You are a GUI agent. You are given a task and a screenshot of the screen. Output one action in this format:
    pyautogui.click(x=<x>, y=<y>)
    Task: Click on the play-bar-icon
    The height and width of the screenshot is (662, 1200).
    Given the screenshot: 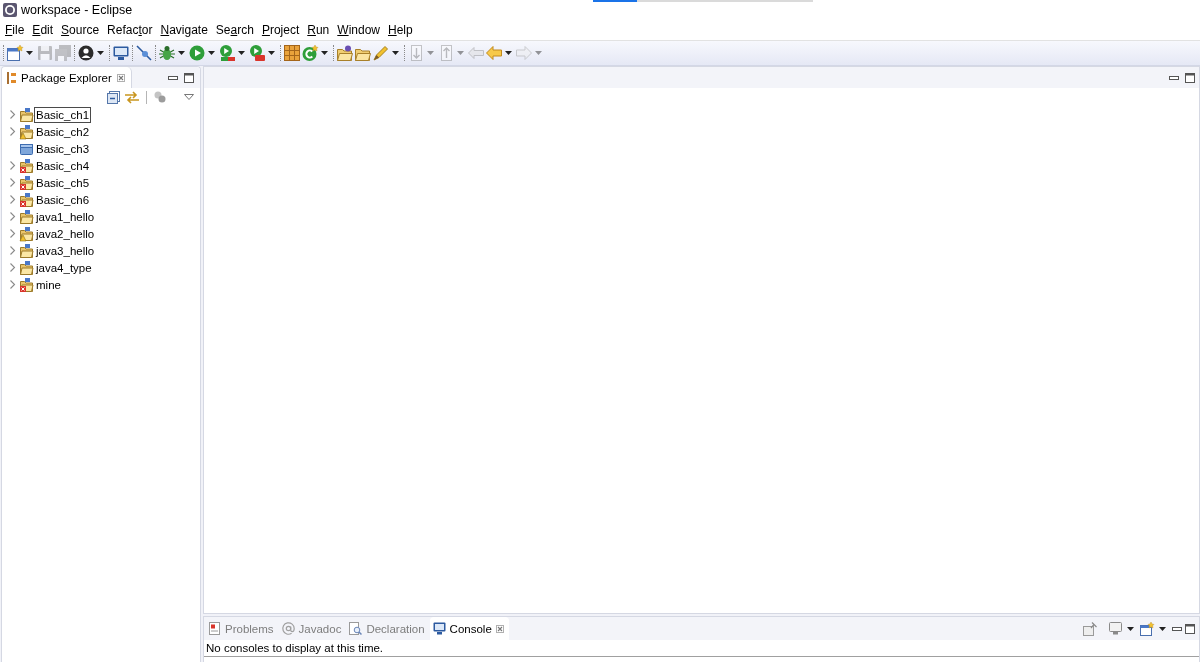 What is the action you would take?
    pyautogui.click(x=227, y=53)
    